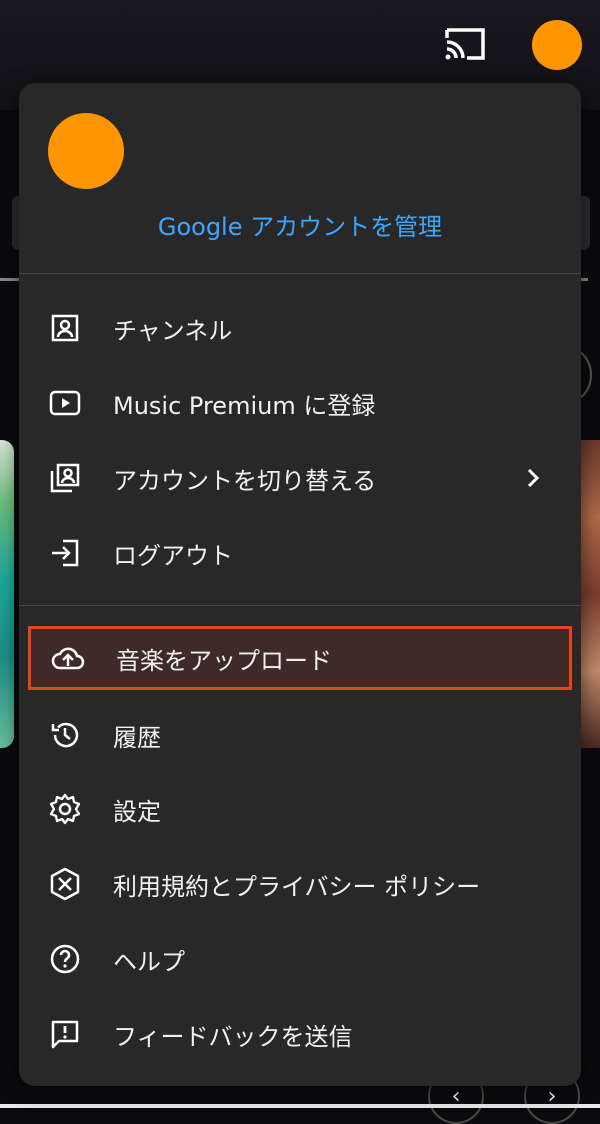 This screenshot has width=600, height=1124. I want to click on menu-item-terms-privacy: 利用規約とプライバシー ポリシー, so click(300, 884).